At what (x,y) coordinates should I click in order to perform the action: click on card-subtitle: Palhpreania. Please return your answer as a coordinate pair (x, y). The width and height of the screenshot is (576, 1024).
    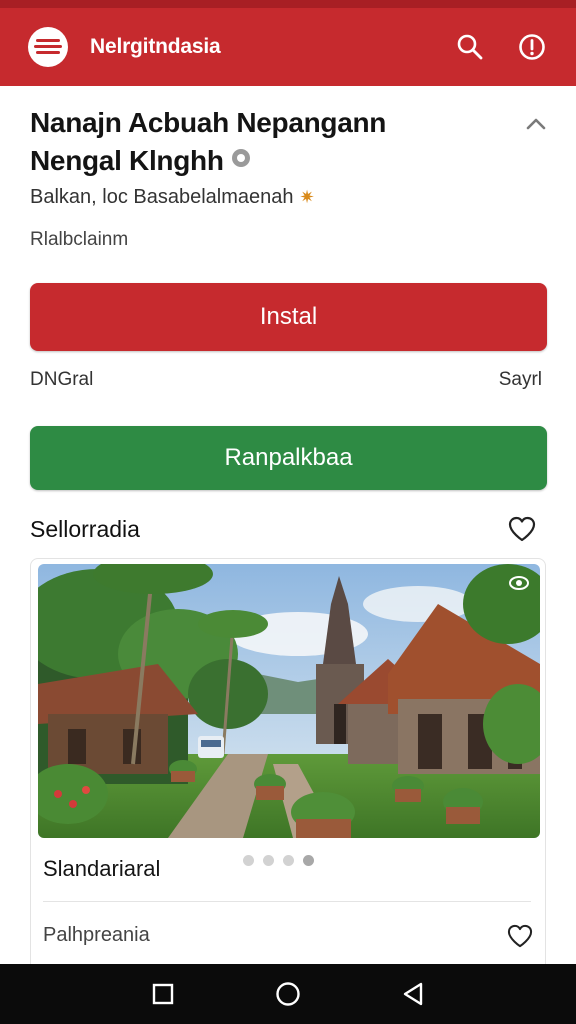
    Looking at the image, I should click on (96, 935).